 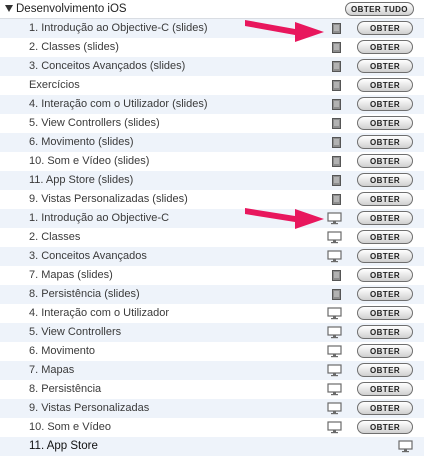 I want to click on list-item: 7. Mapas (slides) OBTER, so click(x=212, y=275).